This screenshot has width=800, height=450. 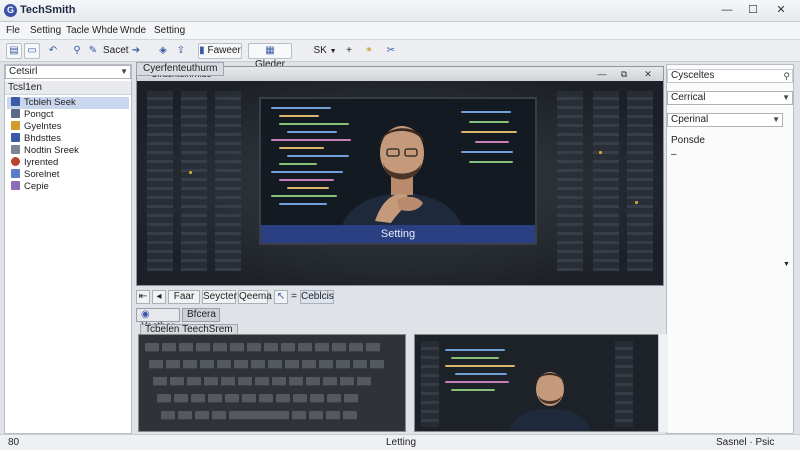 I want to click on tree-item-2: Gyelntes, so click(x=36, y=127).